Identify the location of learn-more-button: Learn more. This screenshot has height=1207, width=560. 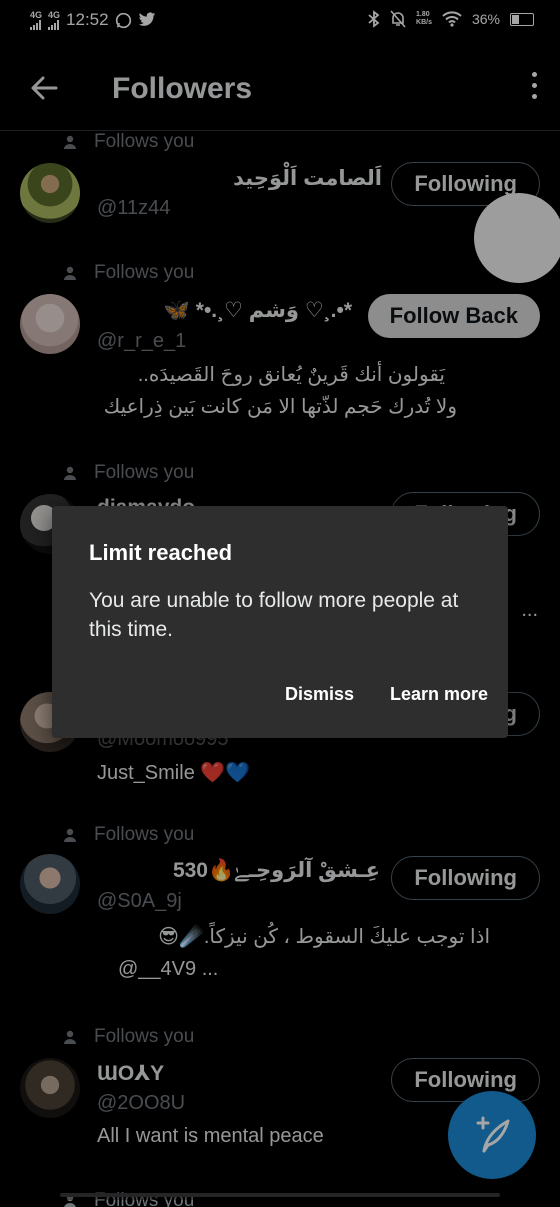
(439, 694).